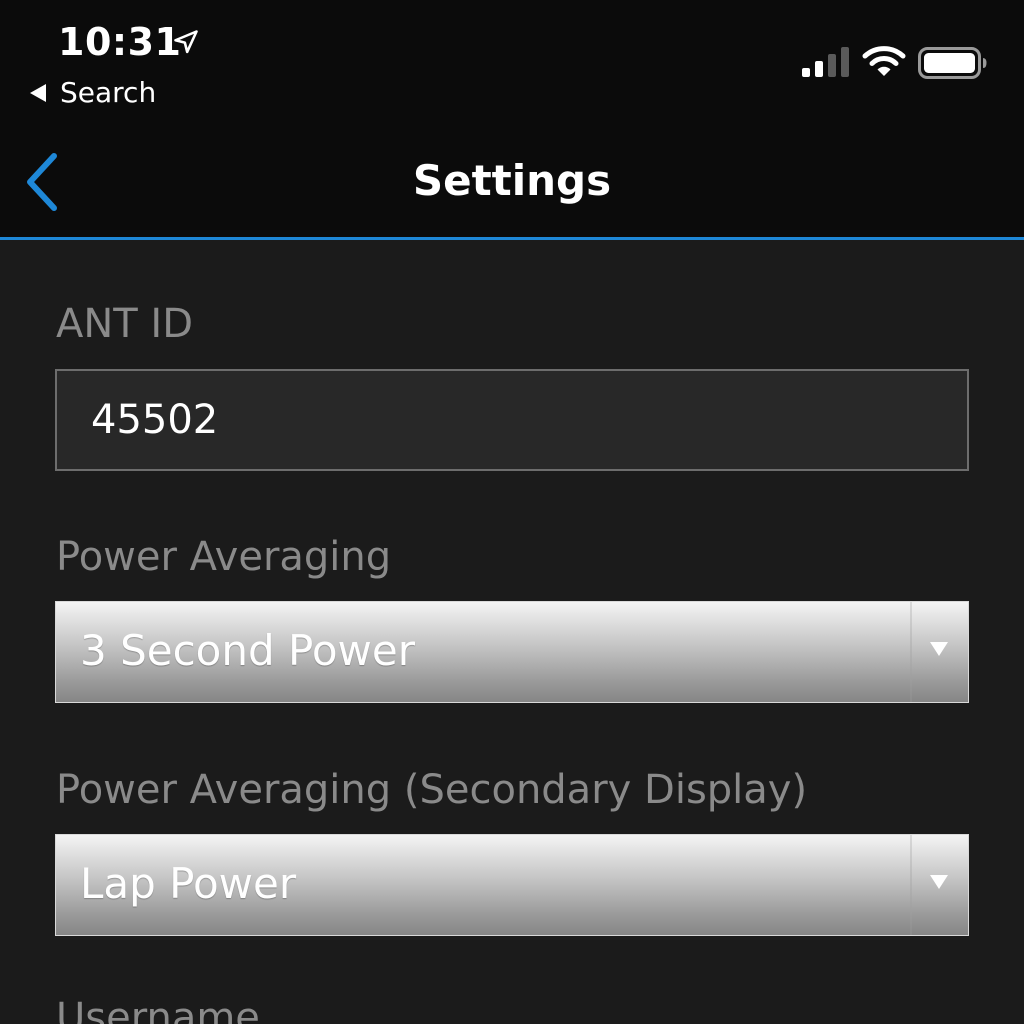 The image size is (1024, 1024). I want to click on status-time: 10:31, so click(120, 42).